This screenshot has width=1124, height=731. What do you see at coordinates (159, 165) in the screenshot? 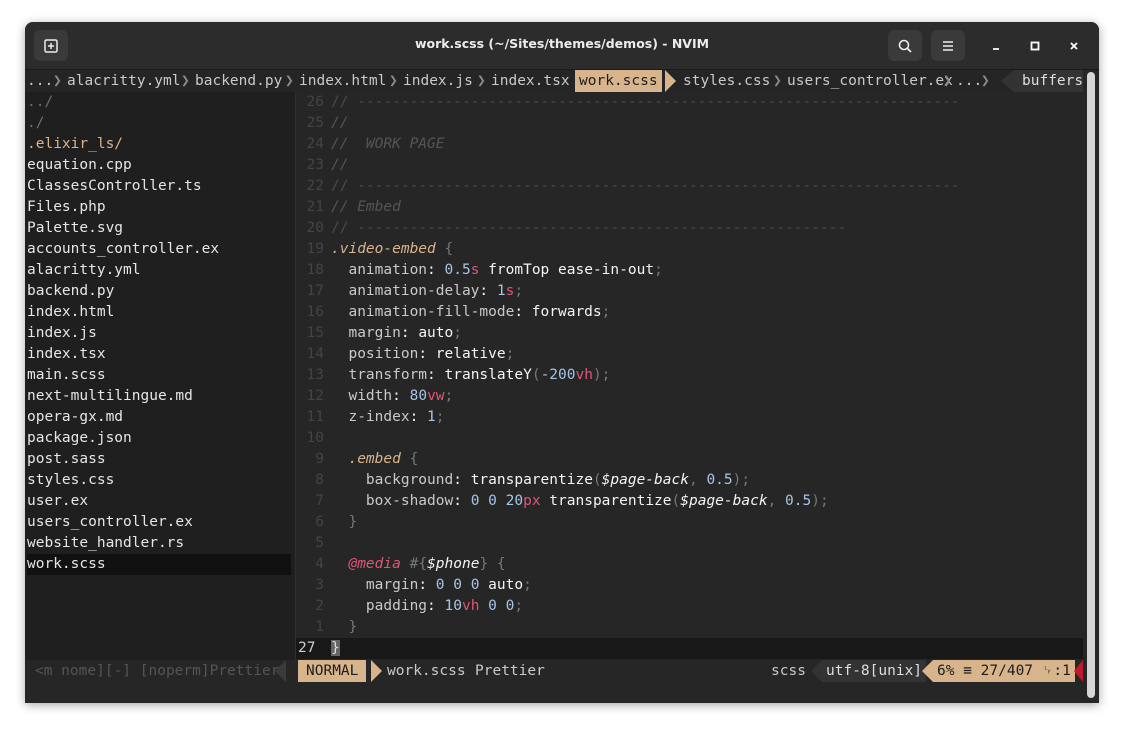
I see `tree-item: equation.cpp` at bounding box center [159, 165].